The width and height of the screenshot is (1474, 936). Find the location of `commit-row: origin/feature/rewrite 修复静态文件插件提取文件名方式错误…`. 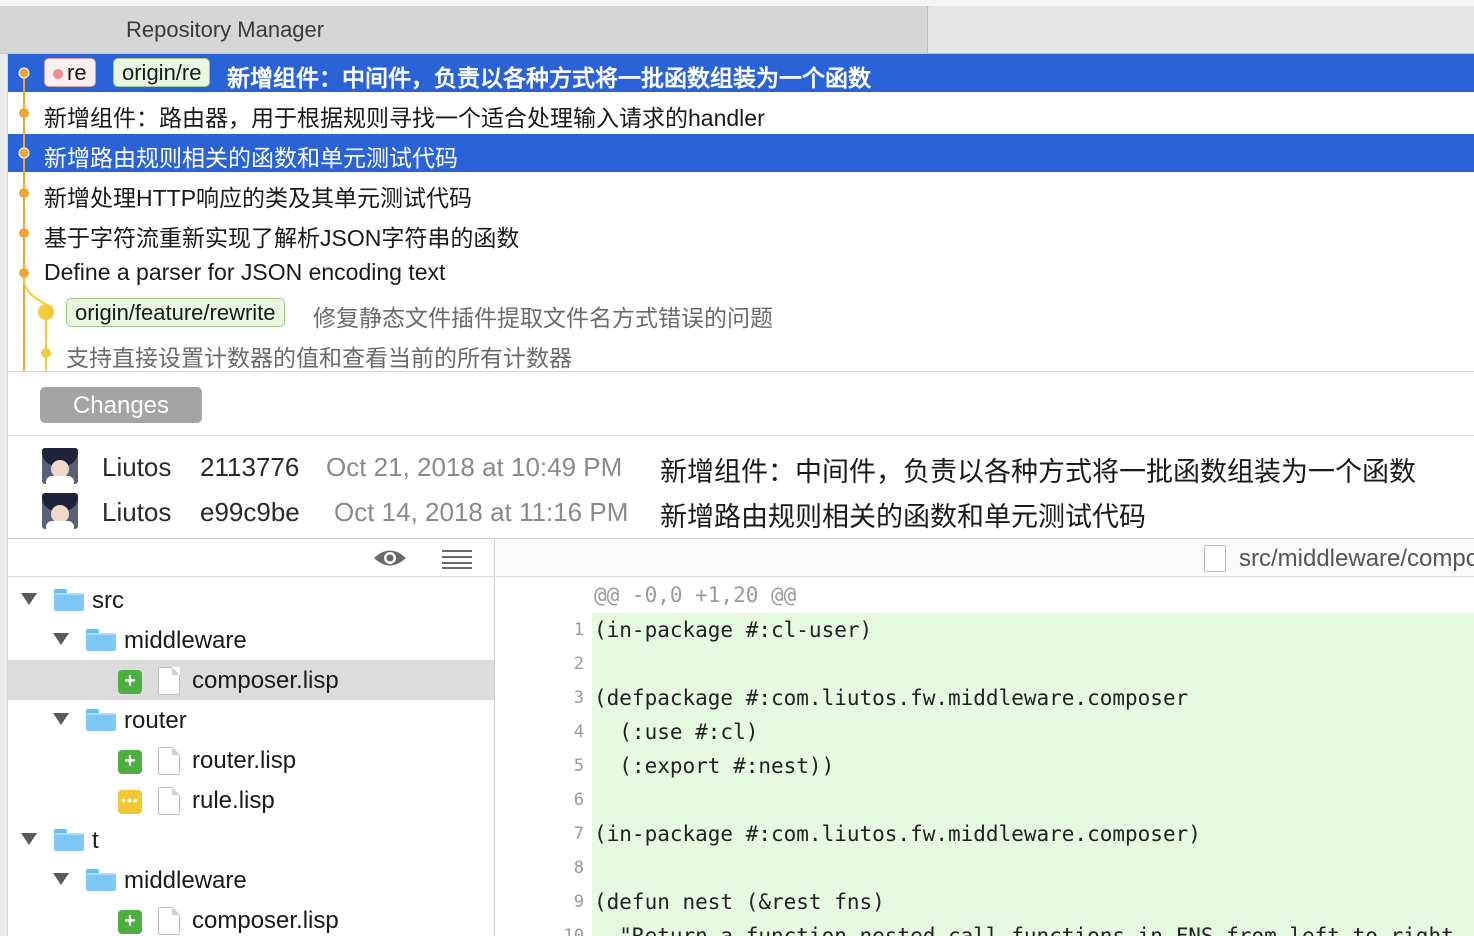

commit-row: origin/feature/rewrite 修复静态文件插件提取文件名方式错误… is located at coordinates (741, 313).